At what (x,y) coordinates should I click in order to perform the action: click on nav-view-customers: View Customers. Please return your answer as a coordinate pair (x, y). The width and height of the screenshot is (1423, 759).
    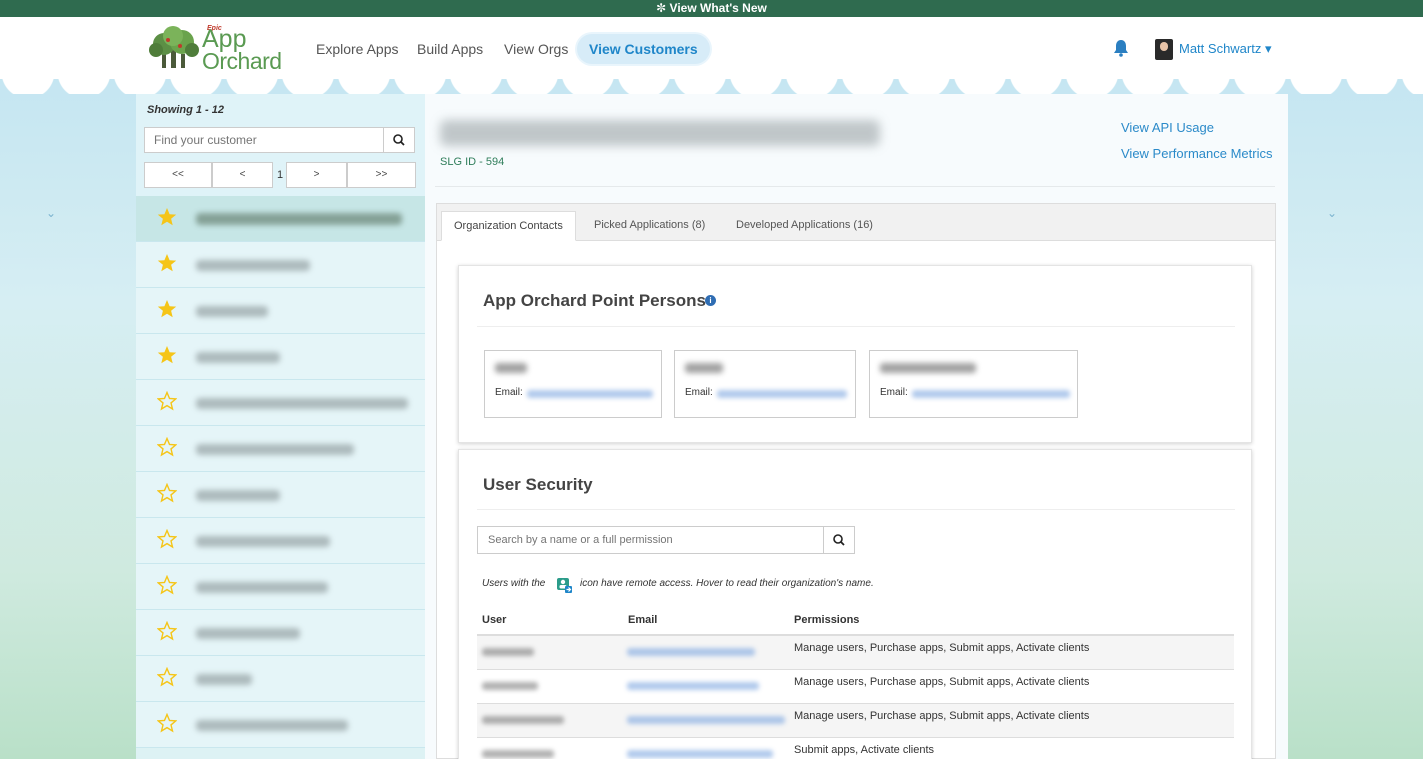
    Looking at the image, I should click on (643, 49).